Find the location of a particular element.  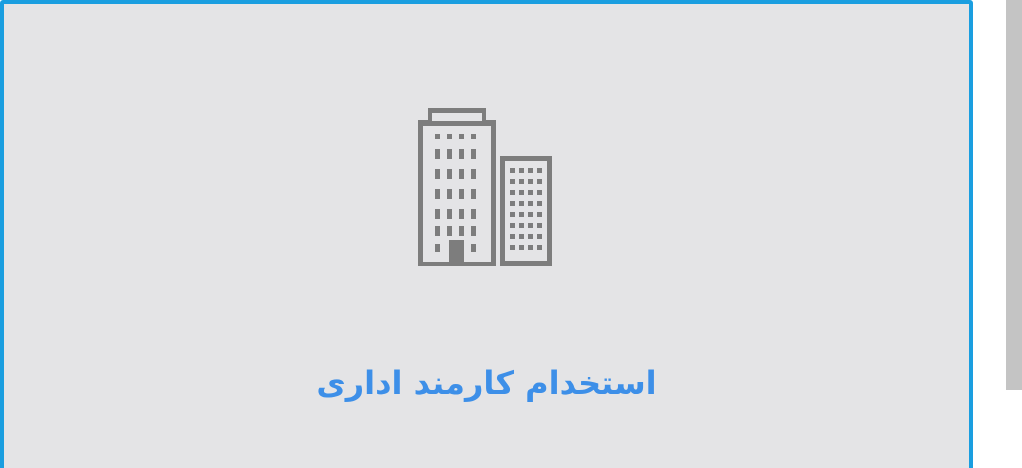

scrollbar-thumb is located at coordinates (1014, 195).